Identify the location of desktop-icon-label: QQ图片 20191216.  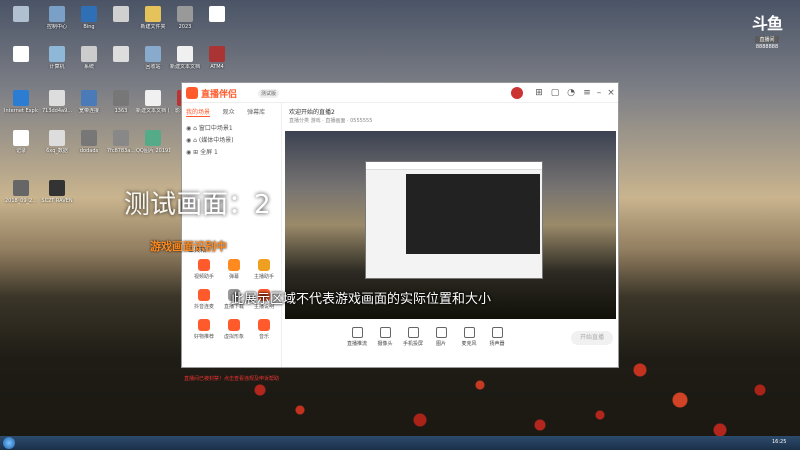
(153, 151).